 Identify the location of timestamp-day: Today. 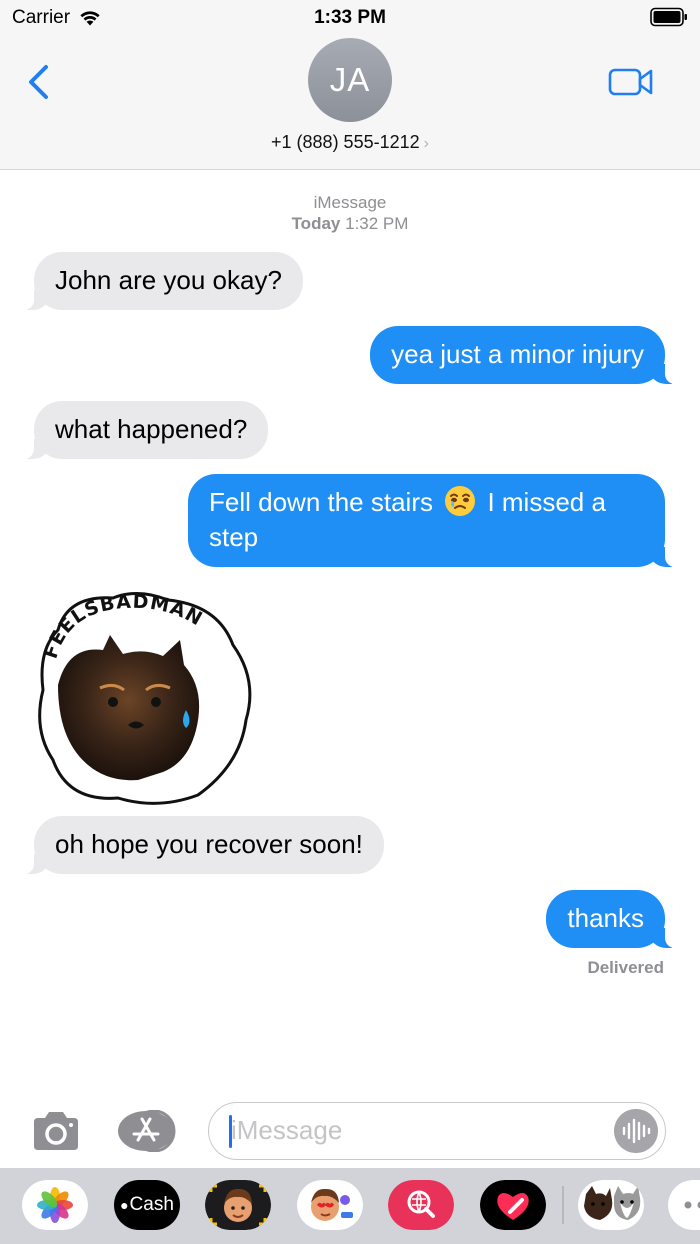
(316, 223).